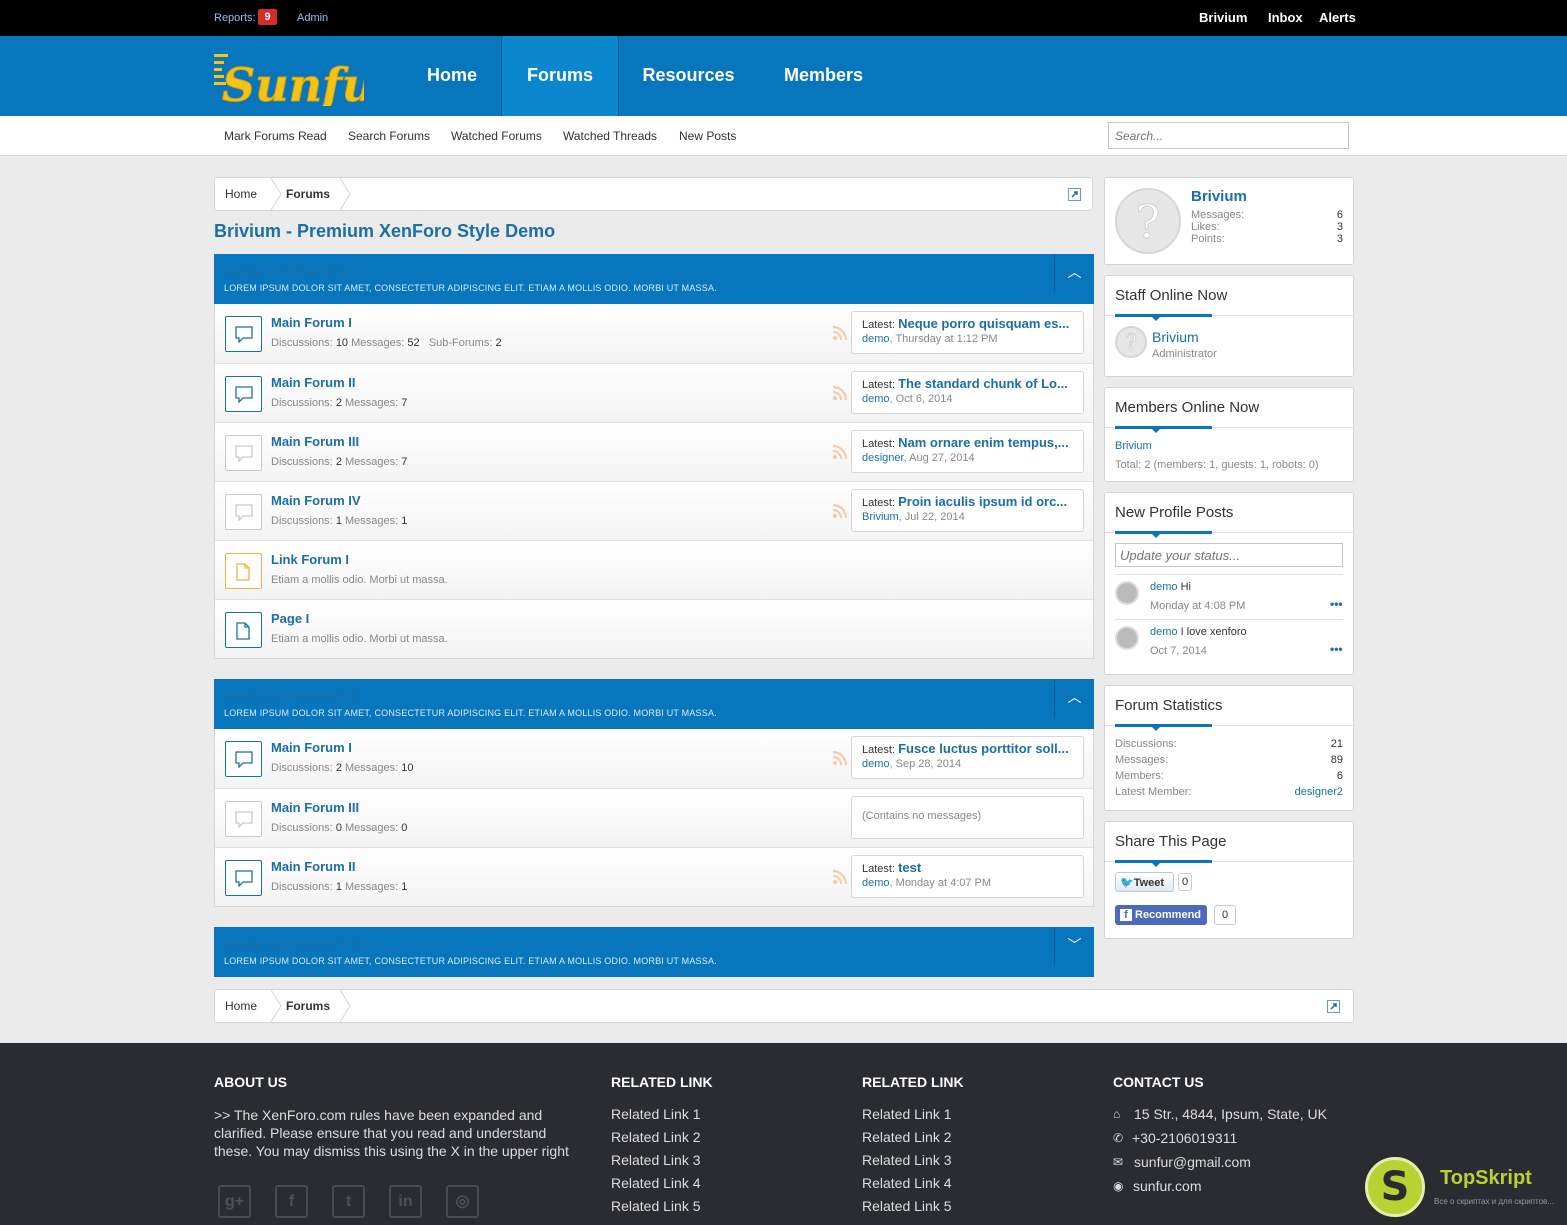  I want to click on site-logo: Sunfur, so click(309, 78).